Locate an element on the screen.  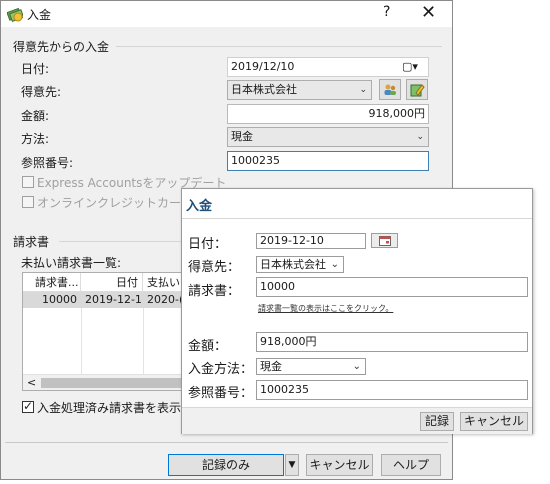
show-paid-invoices-label: 入金処理済み請求書を表示 is located at coordinates (109, 408).